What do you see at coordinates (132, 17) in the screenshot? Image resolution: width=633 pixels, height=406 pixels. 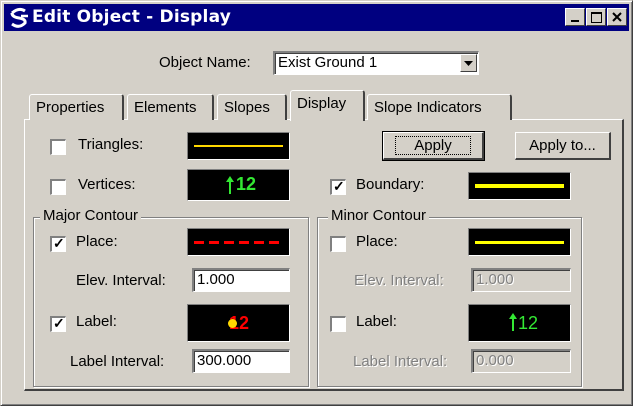 I see `window-title: Edit Object - Display` at bounding box center [132, 17].